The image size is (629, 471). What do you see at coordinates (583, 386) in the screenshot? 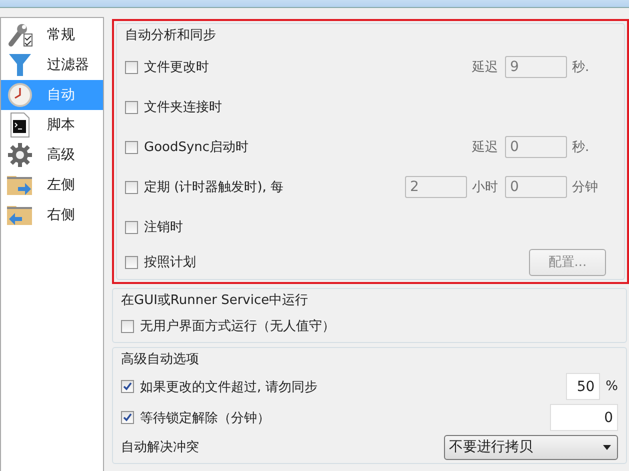
I see `number-field: 50` at bounding box center [583, 386].